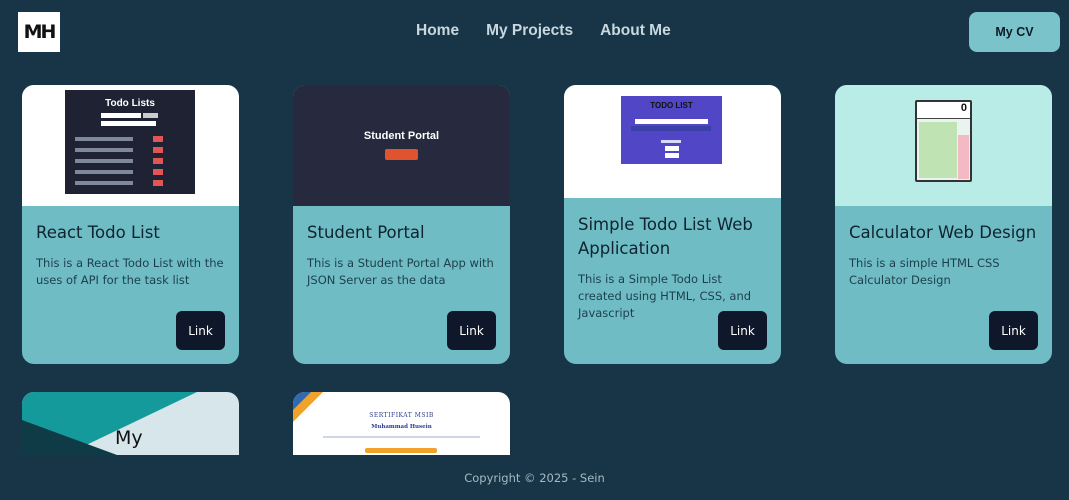 This screenshot has width=1069, height=500. Describe the element at coordinates (39, 32) in the screenshot. I see `logo: MH` at that location.